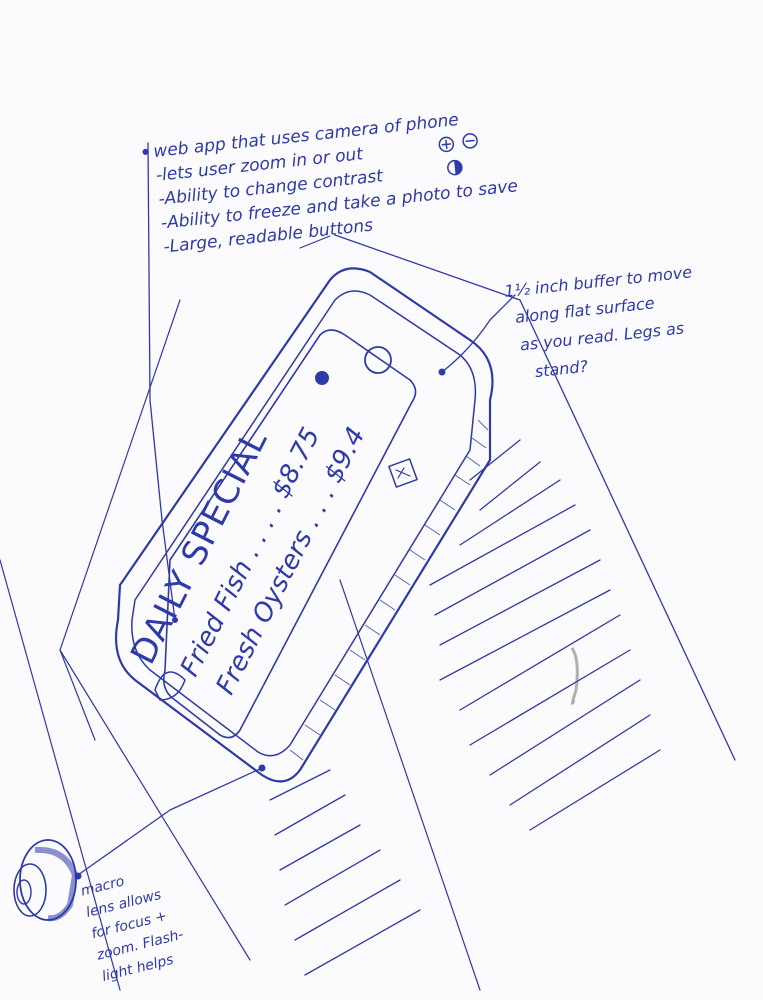 This screenshot has width=763, height=1000. I want to click on buffer-dot, so click(442, 372).